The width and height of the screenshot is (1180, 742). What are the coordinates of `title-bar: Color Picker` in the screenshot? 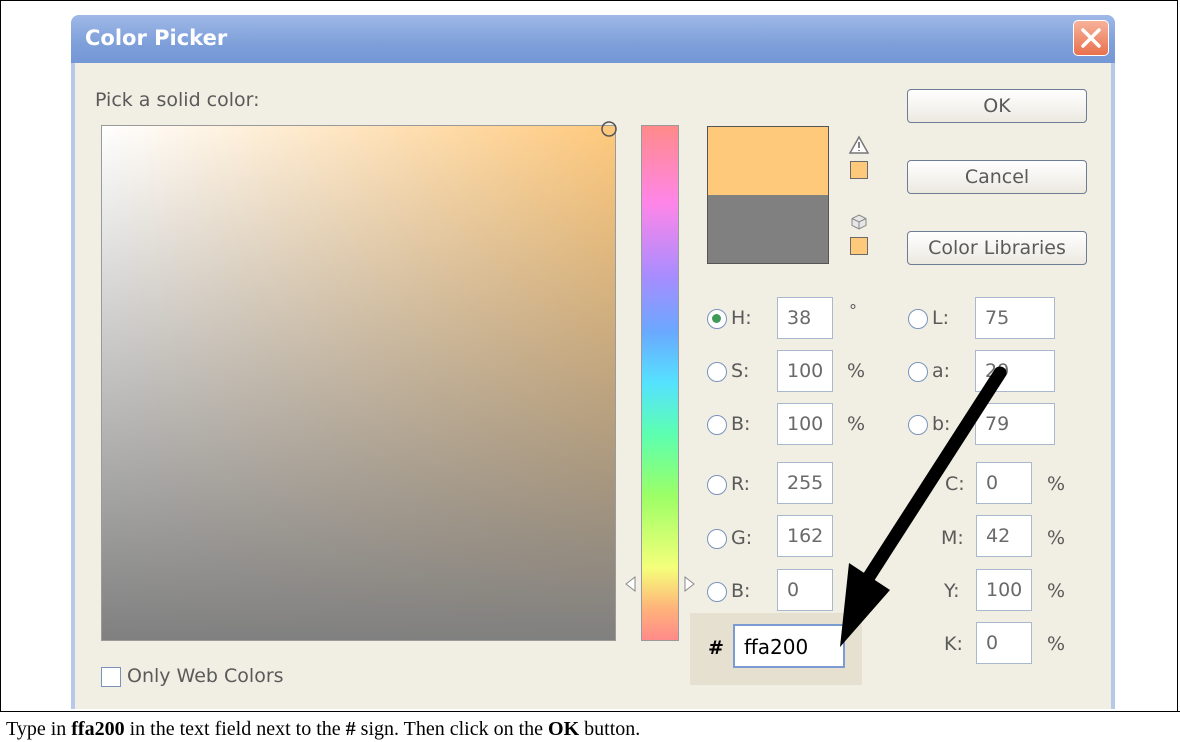 It's located at (593, 39).